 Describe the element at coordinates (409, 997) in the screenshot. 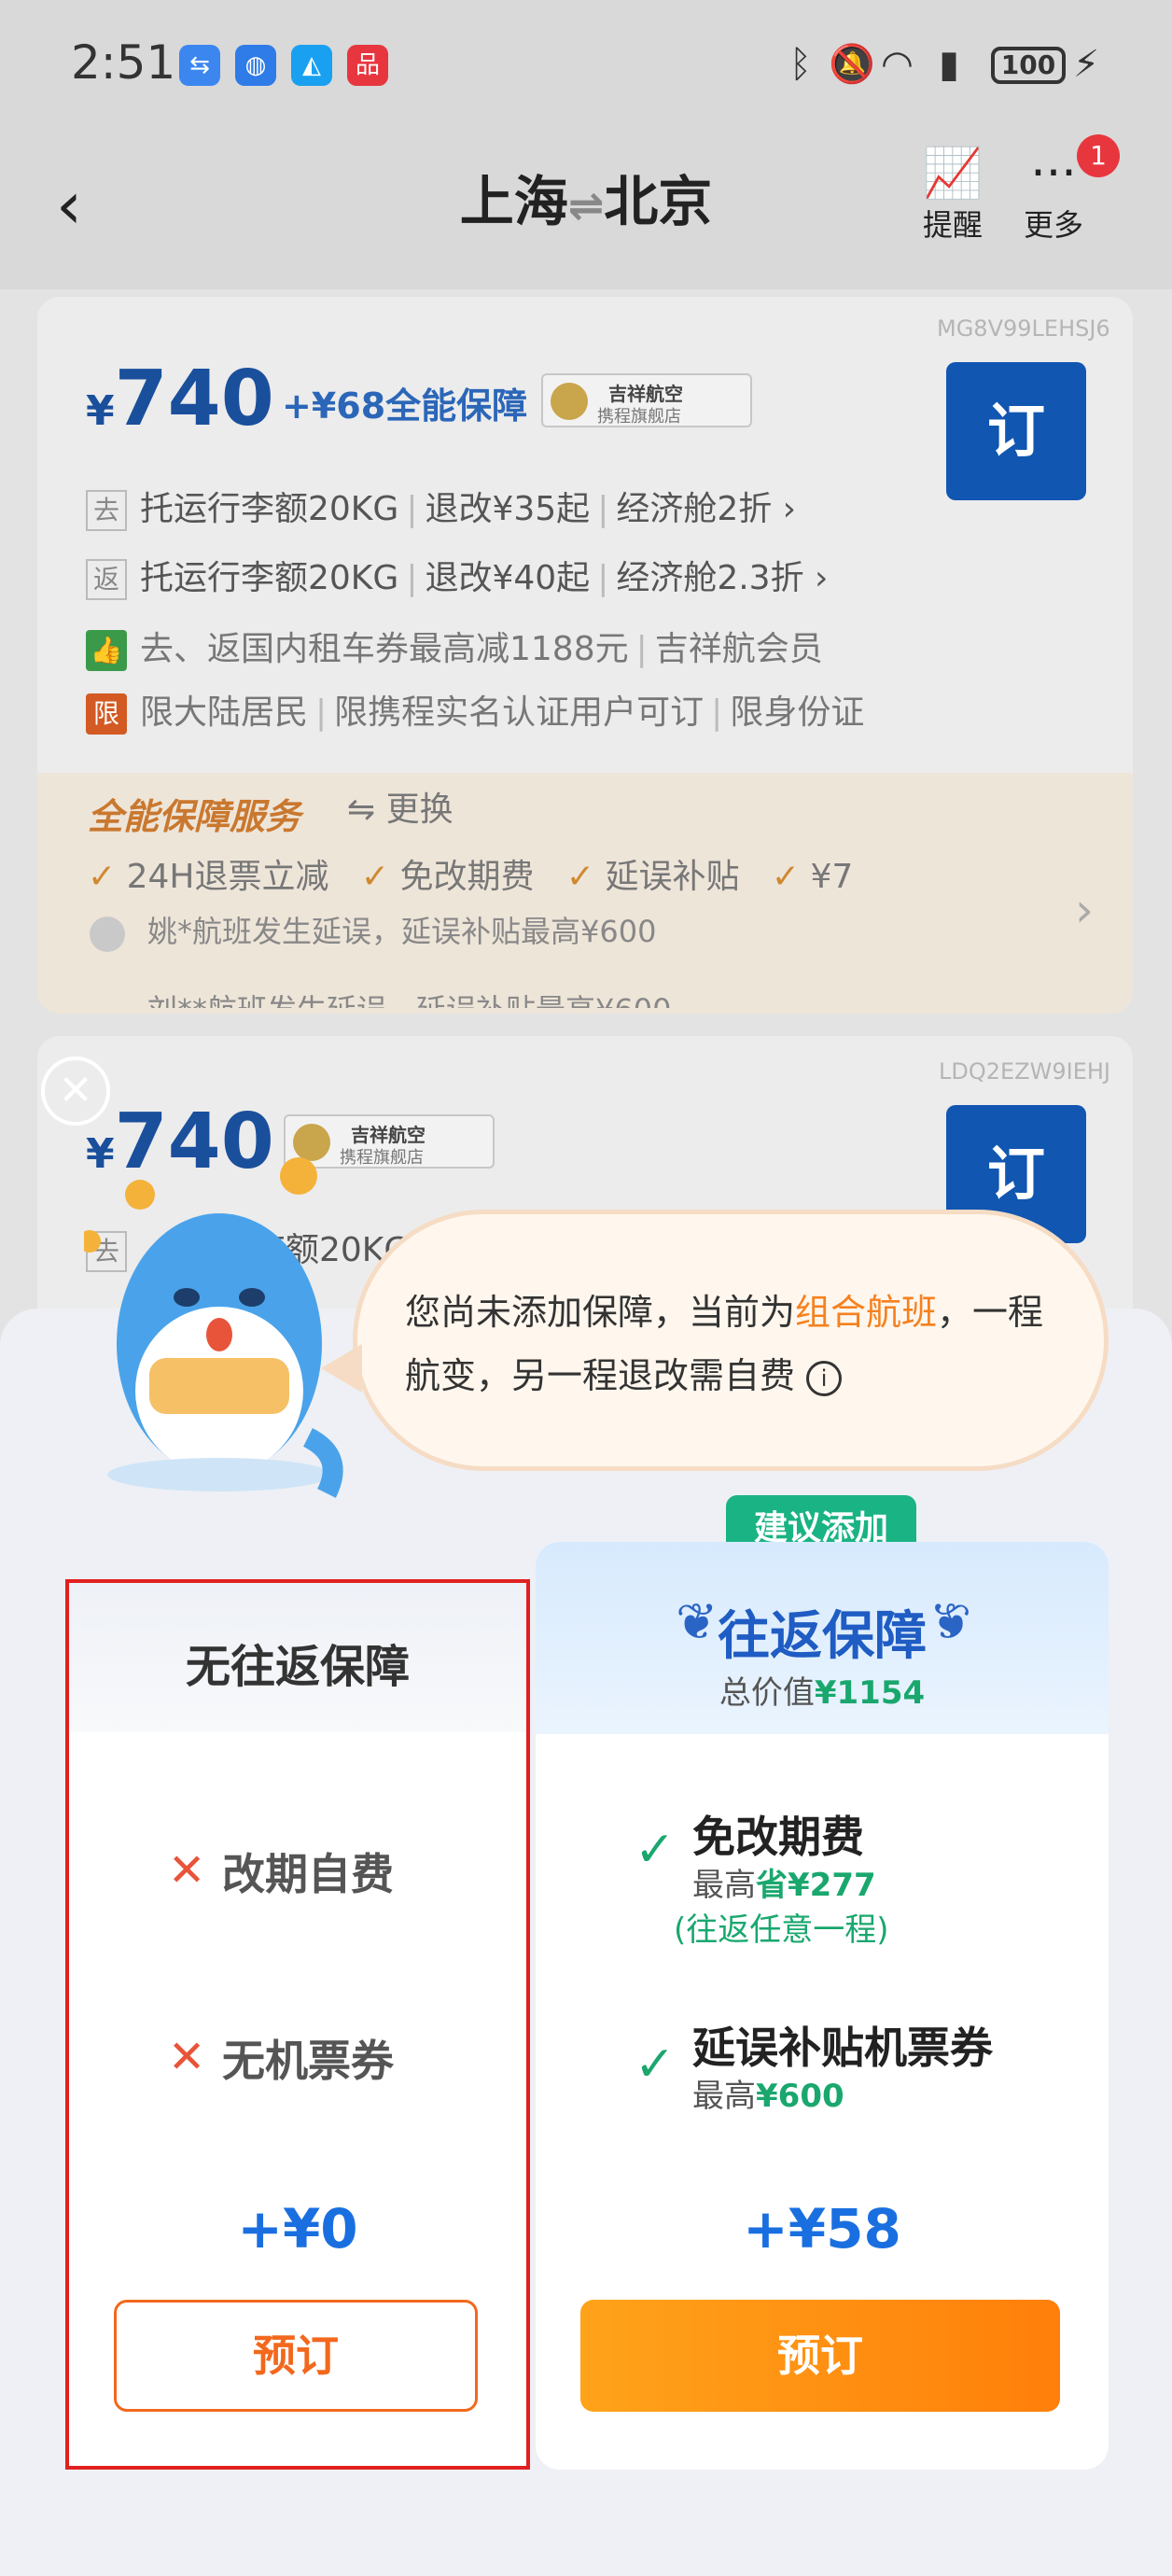

I see `ticker-line-2: 刘**航班发生延误，延误补贴最高¥600` at that location.